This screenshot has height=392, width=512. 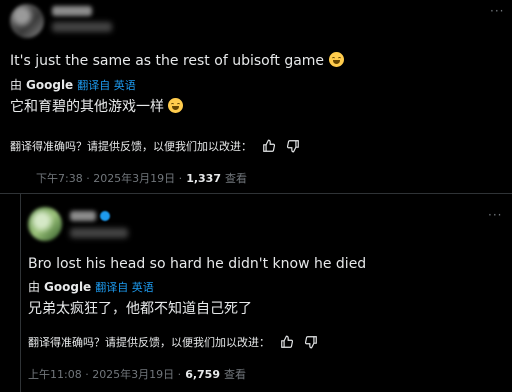 I want to click on verified-badge-icon, so click(x=105, y=216).